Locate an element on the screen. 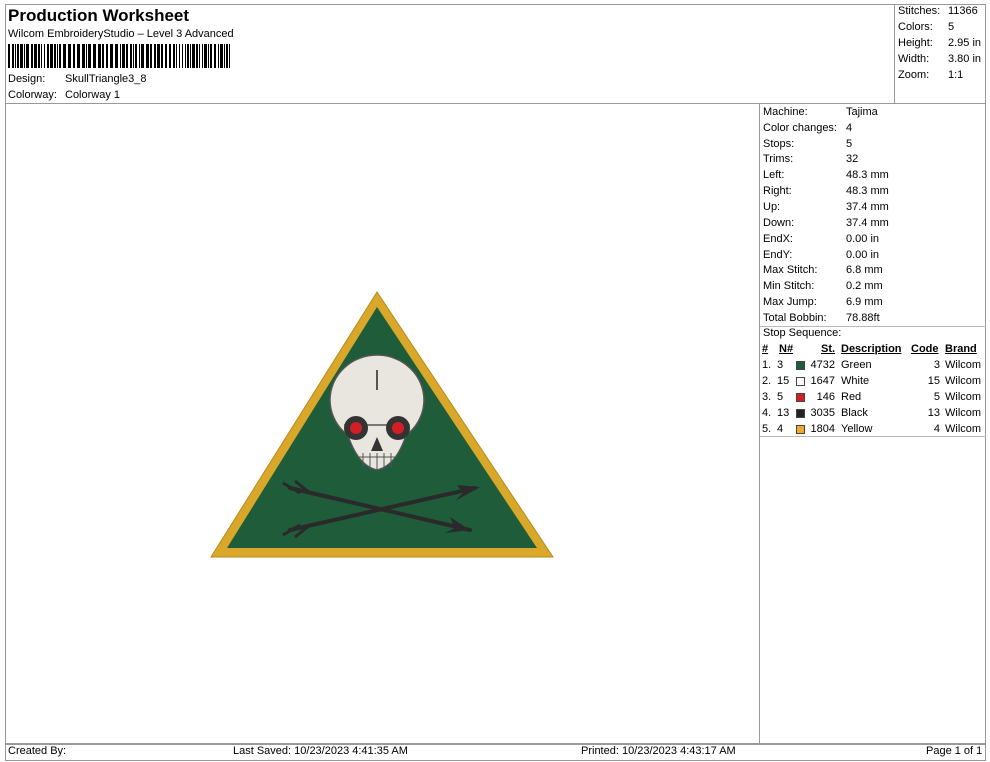 Image resolution: width=990 pixels, height=762 pixels. property-label: Max Jump: is located at coordinates (790, 302).